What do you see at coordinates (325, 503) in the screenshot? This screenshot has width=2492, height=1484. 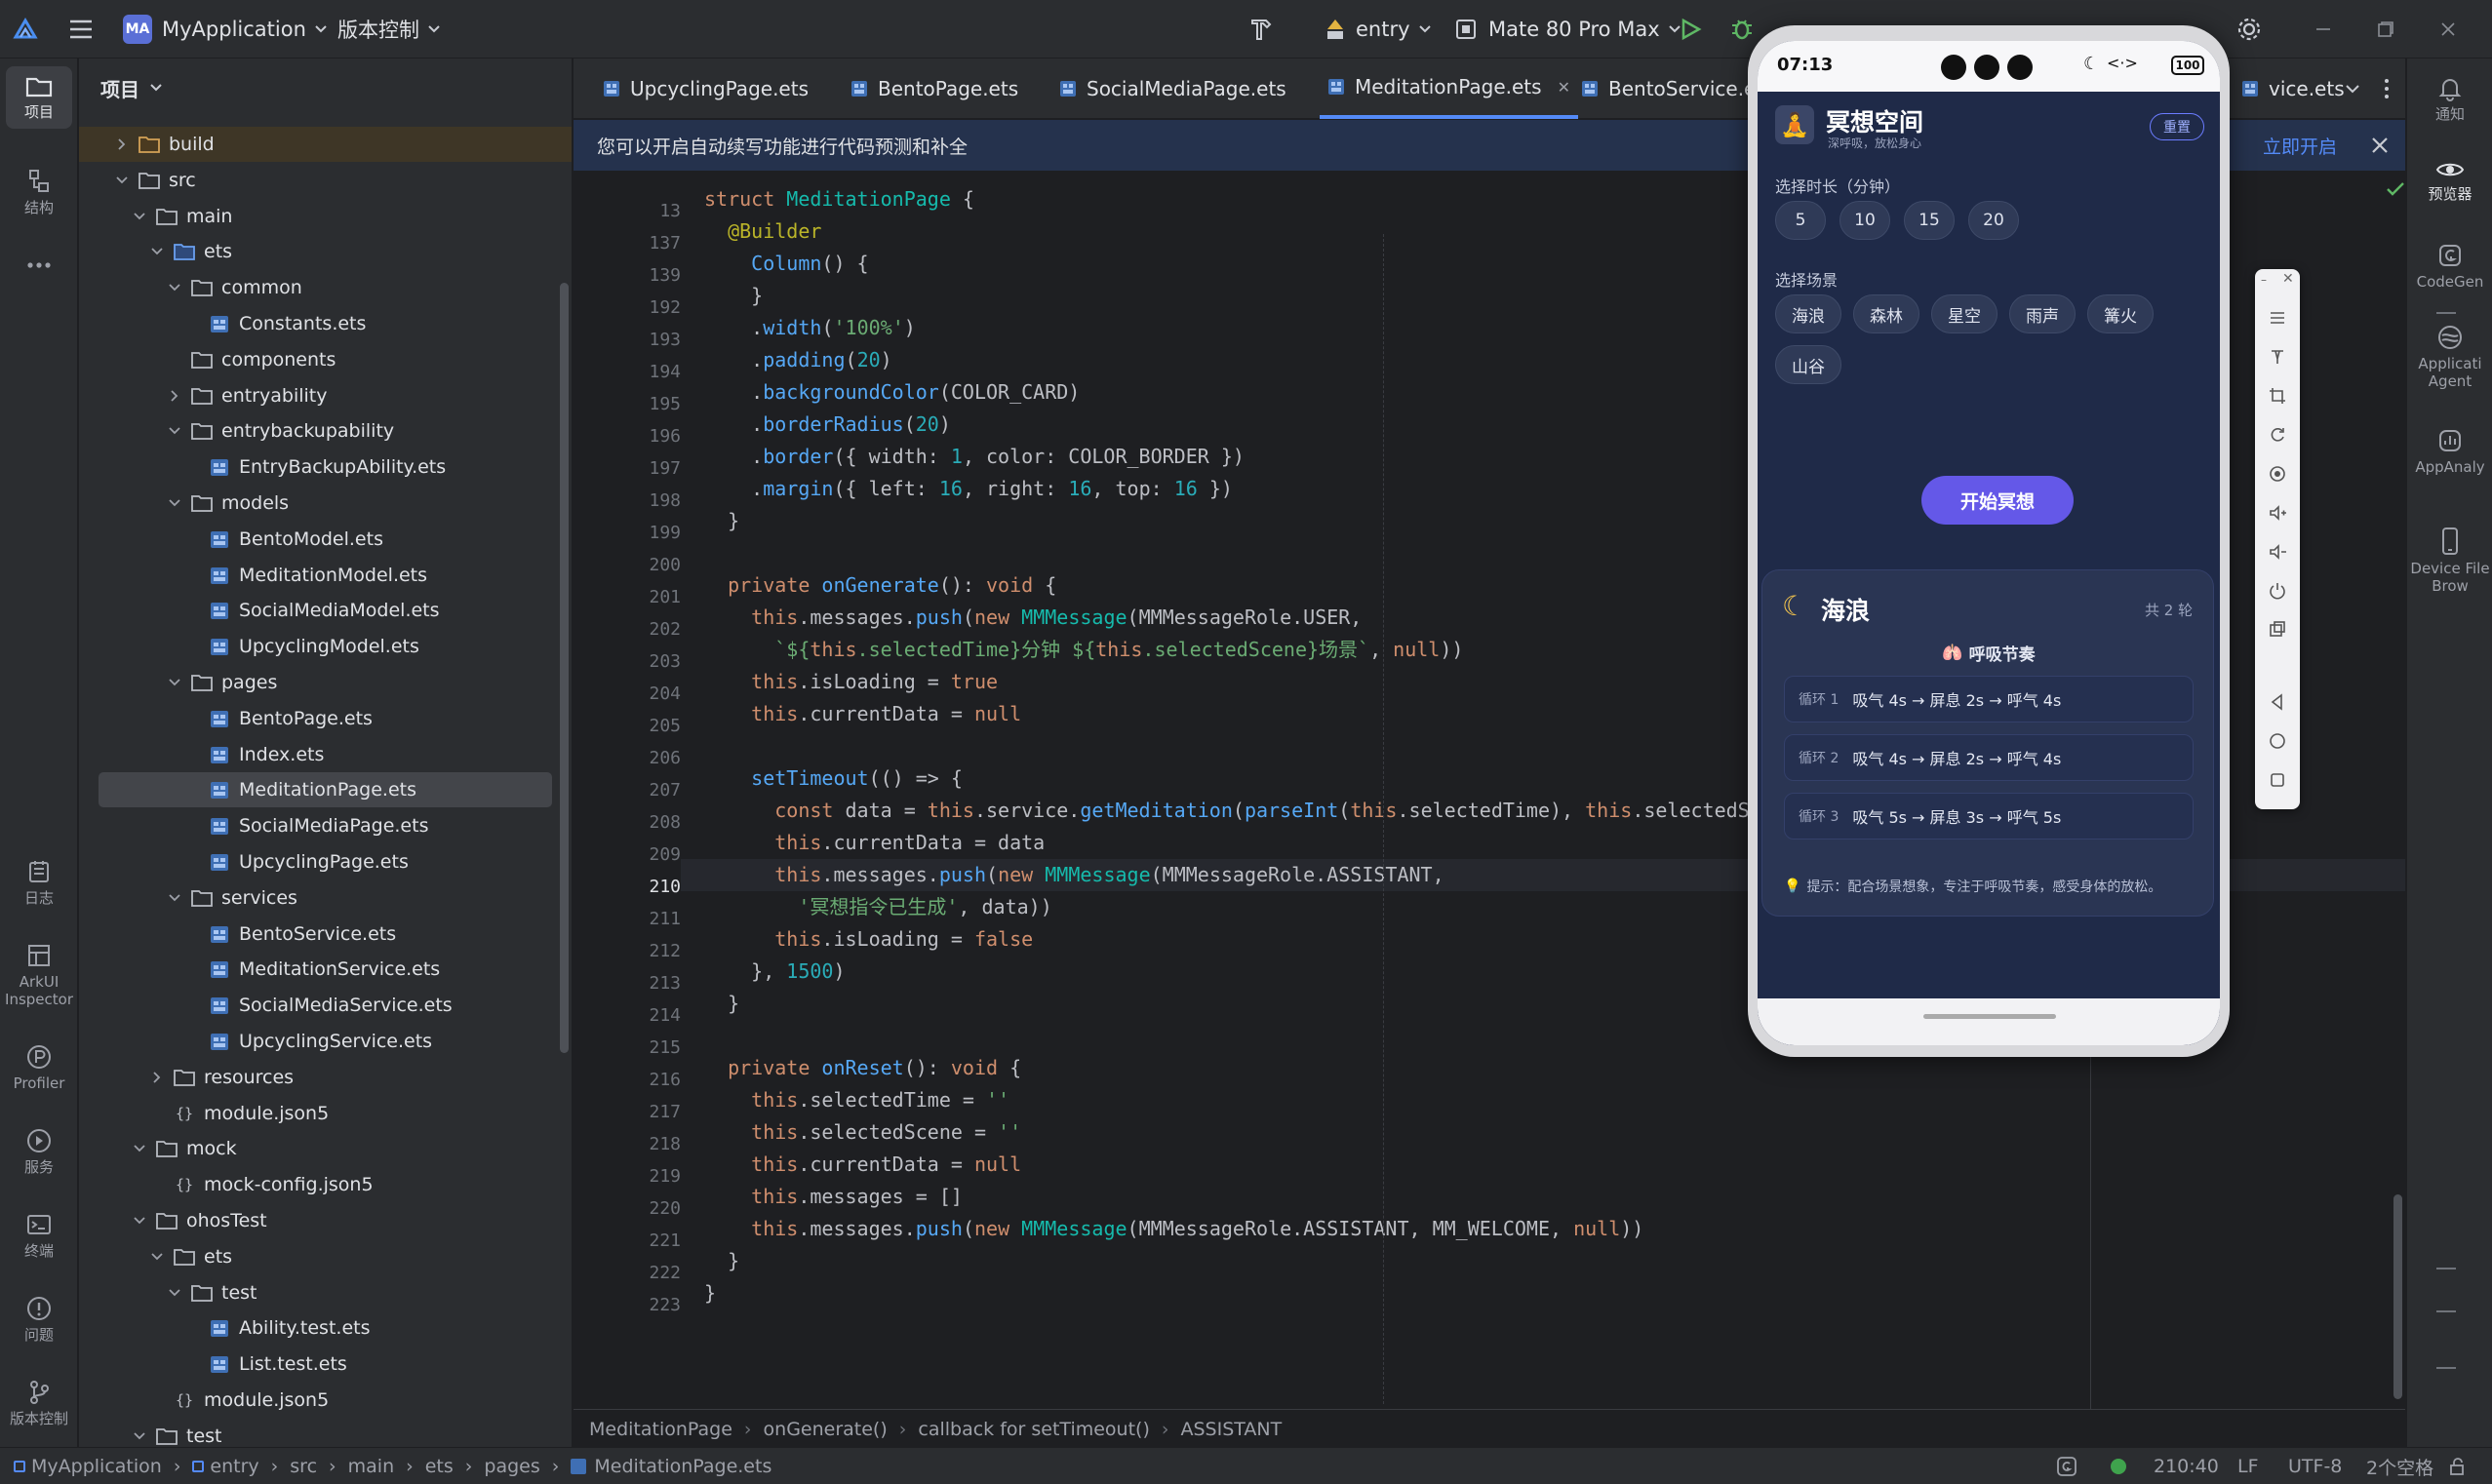 I see `tree-folder: models` at bounding box center [325, 503].